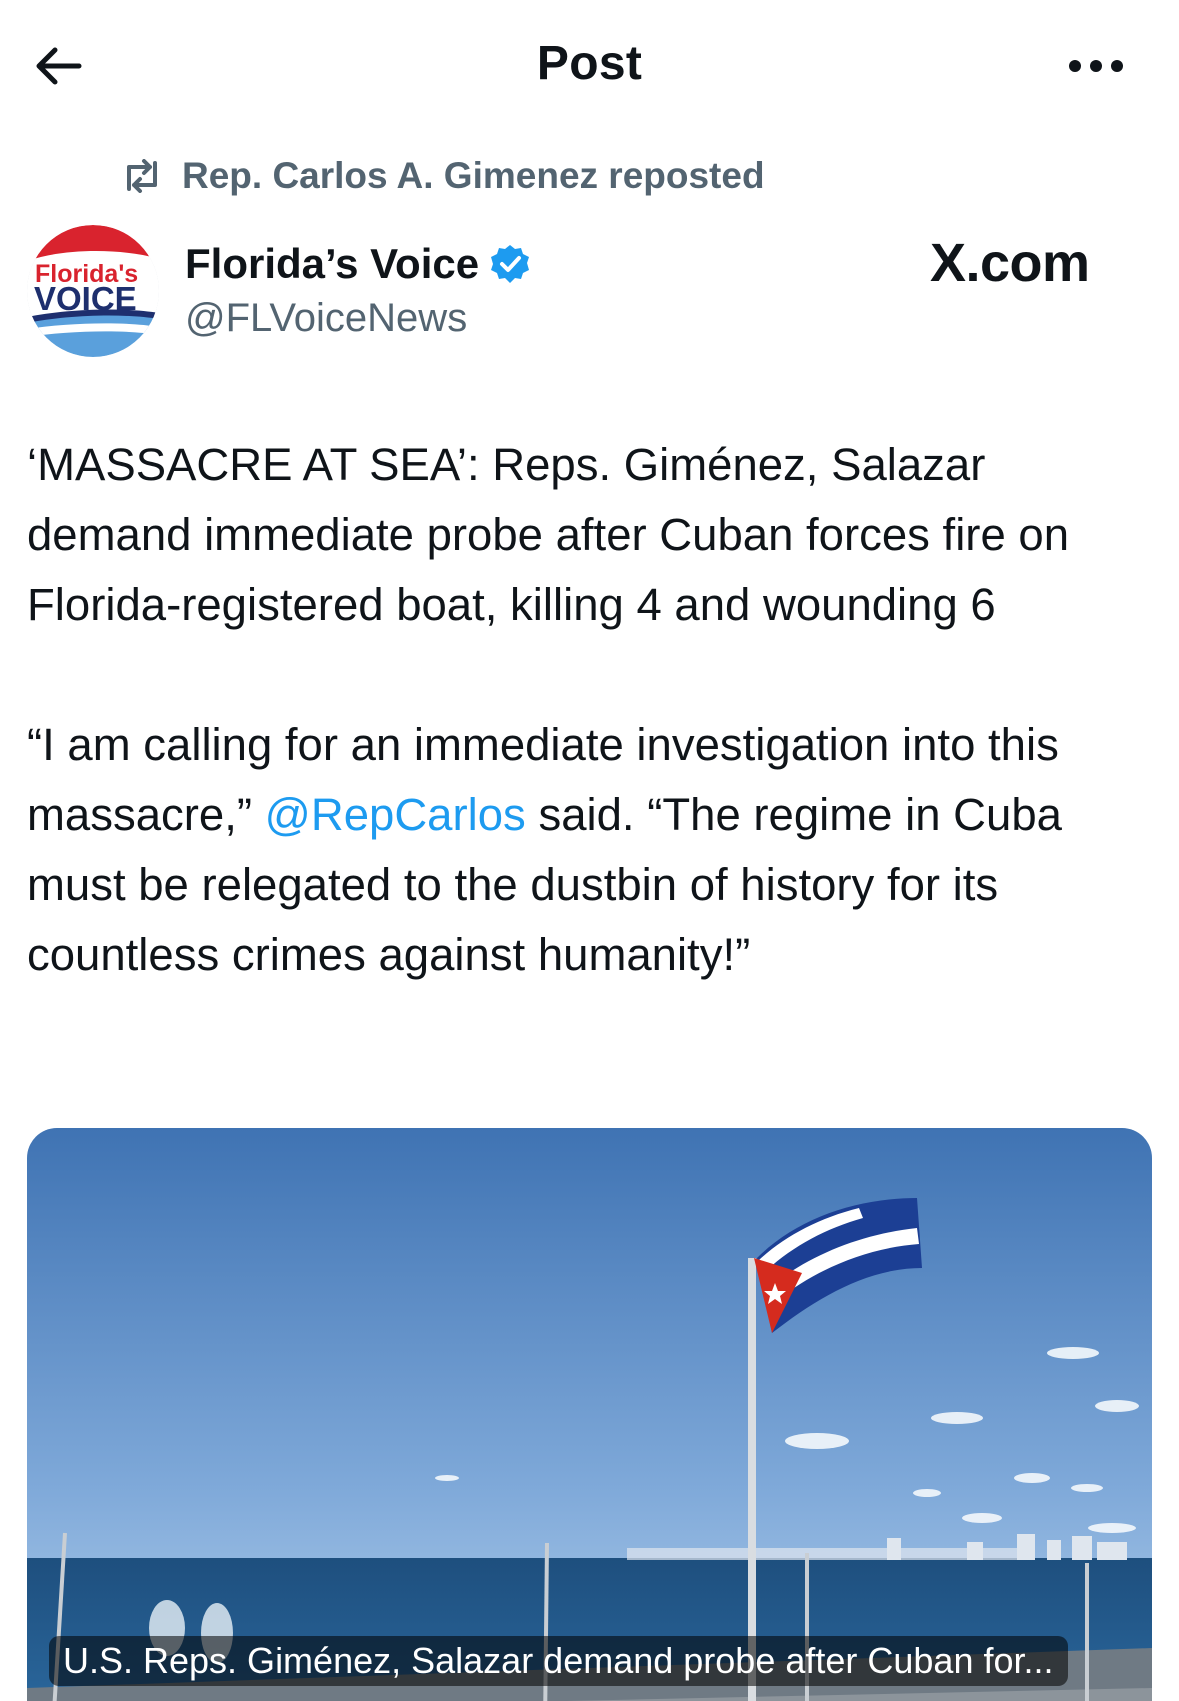 The height and width of the screenshot is (1701, 1179). Describe the element at coordinates (85, 298) in the screenshot. I see `avatar-logo-bottom: VOICE` at that location.